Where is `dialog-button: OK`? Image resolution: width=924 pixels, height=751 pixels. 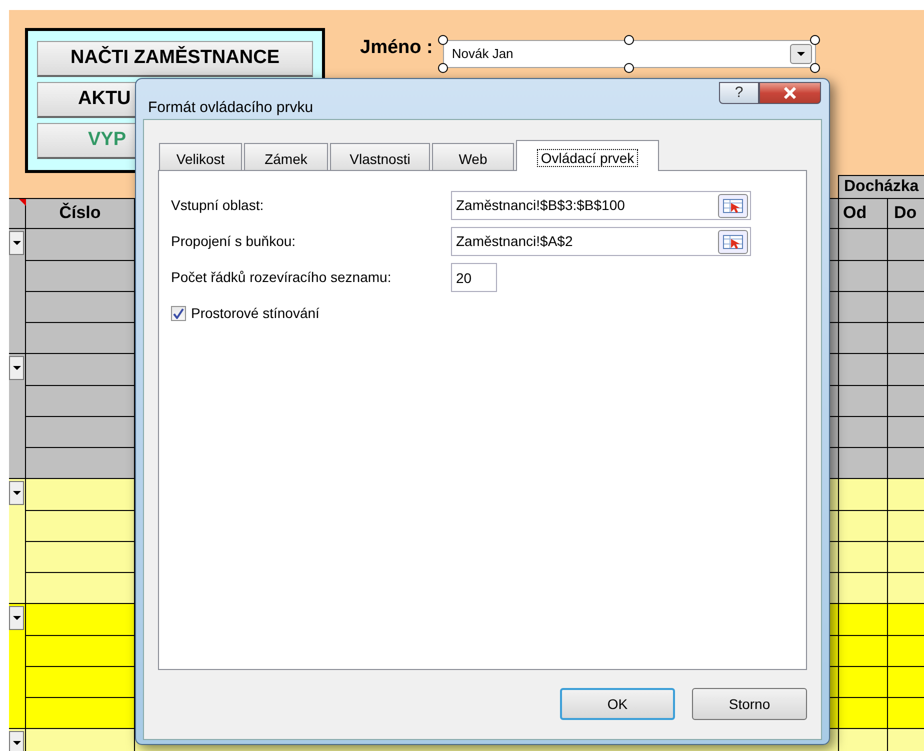 dialog-button: OK is located at coordinates (617, 704).